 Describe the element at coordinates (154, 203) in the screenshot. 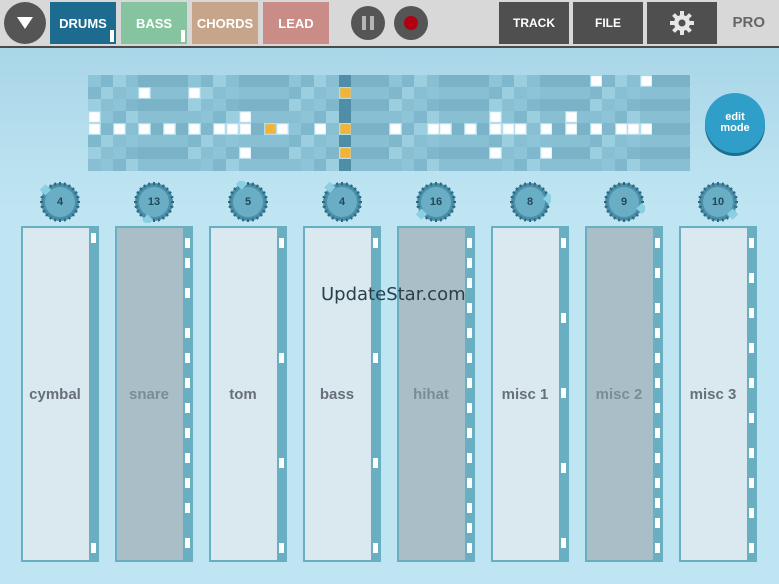

I see `channel-knob: 13` at that location.